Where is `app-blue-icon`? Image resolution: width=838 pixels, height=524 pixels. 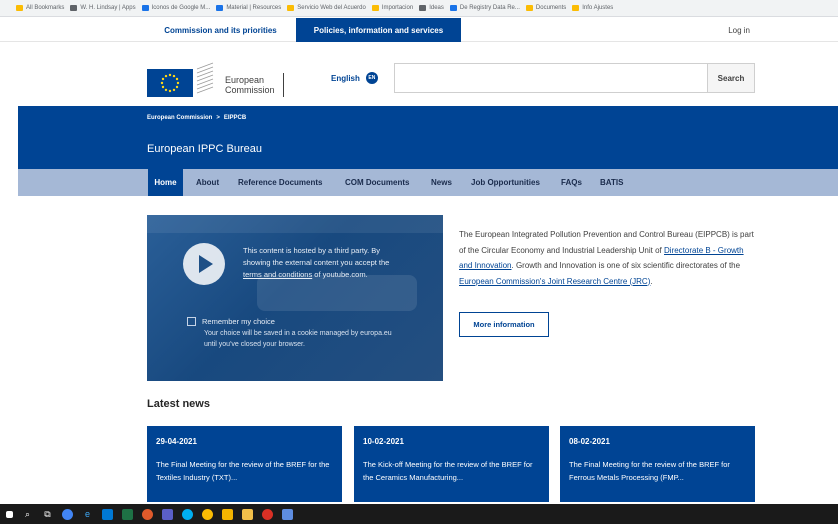
app-blue-icon is located at coordinates (287, 514).